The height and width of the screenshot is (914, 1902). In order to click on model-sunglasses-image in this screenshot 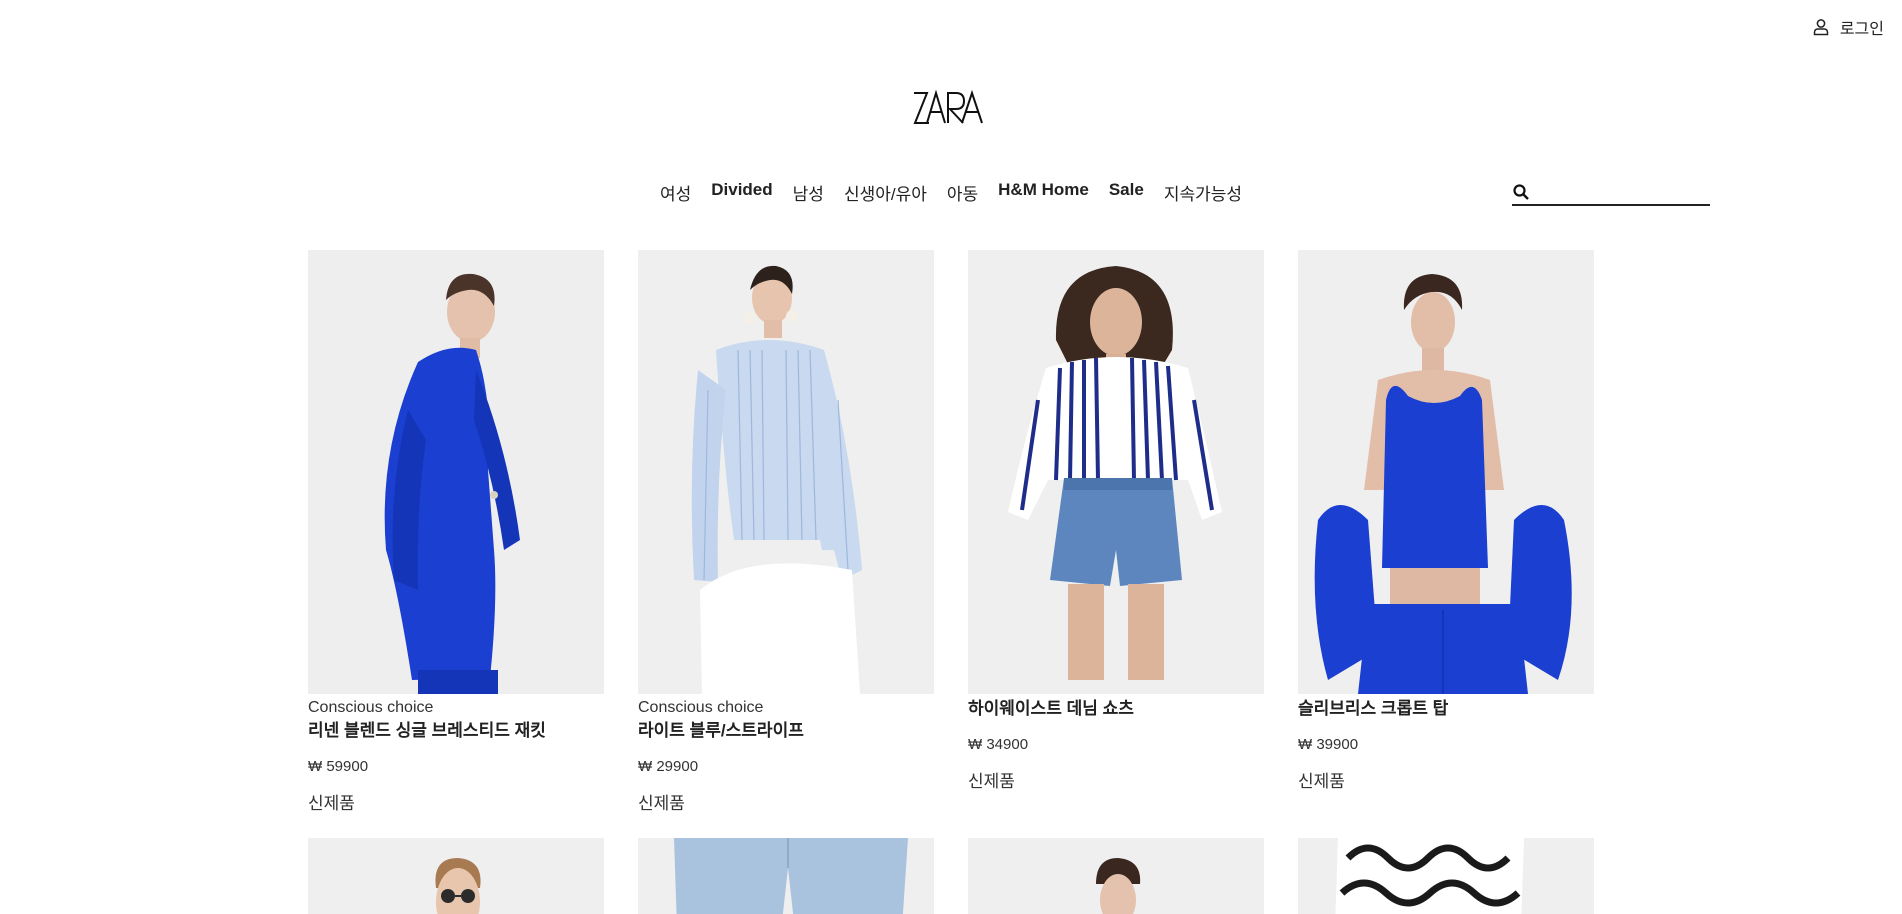, I will do `click(456, 876)`.